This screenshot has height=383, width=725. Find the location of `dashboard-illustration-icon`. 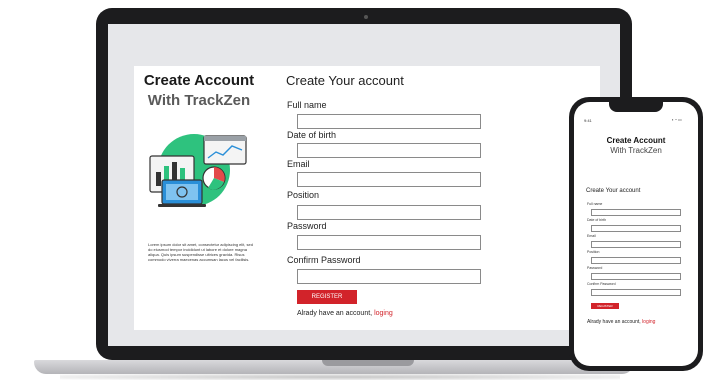

dashboard-illustration-icon is located at coordinates (198, 170).